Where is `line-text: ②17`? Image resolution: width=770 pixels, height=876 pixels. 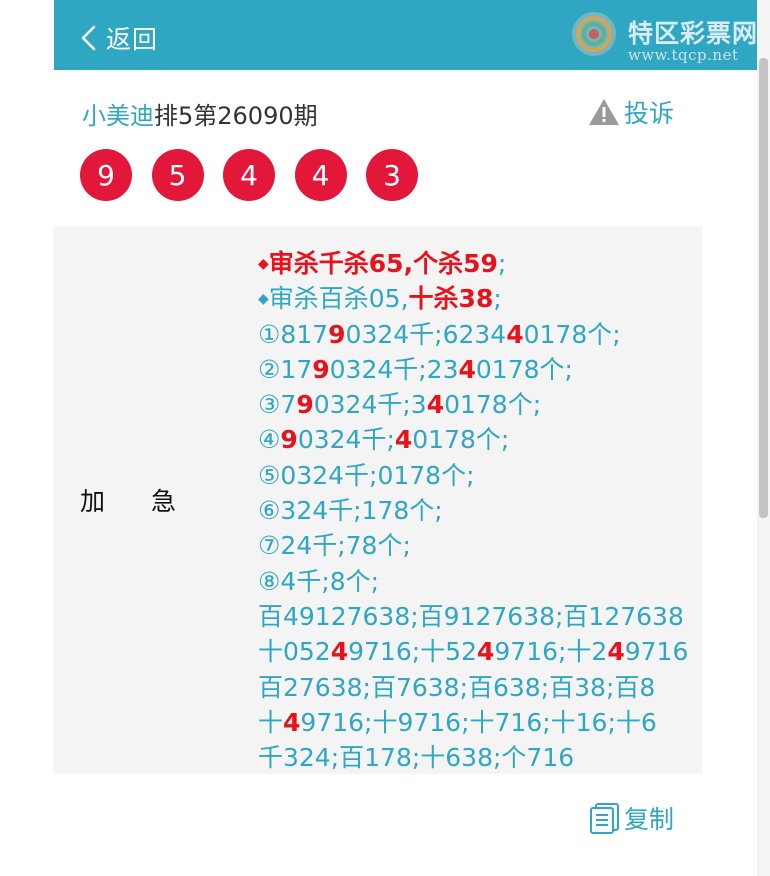
line-text: ②17 is located at coordinates (285, 369).